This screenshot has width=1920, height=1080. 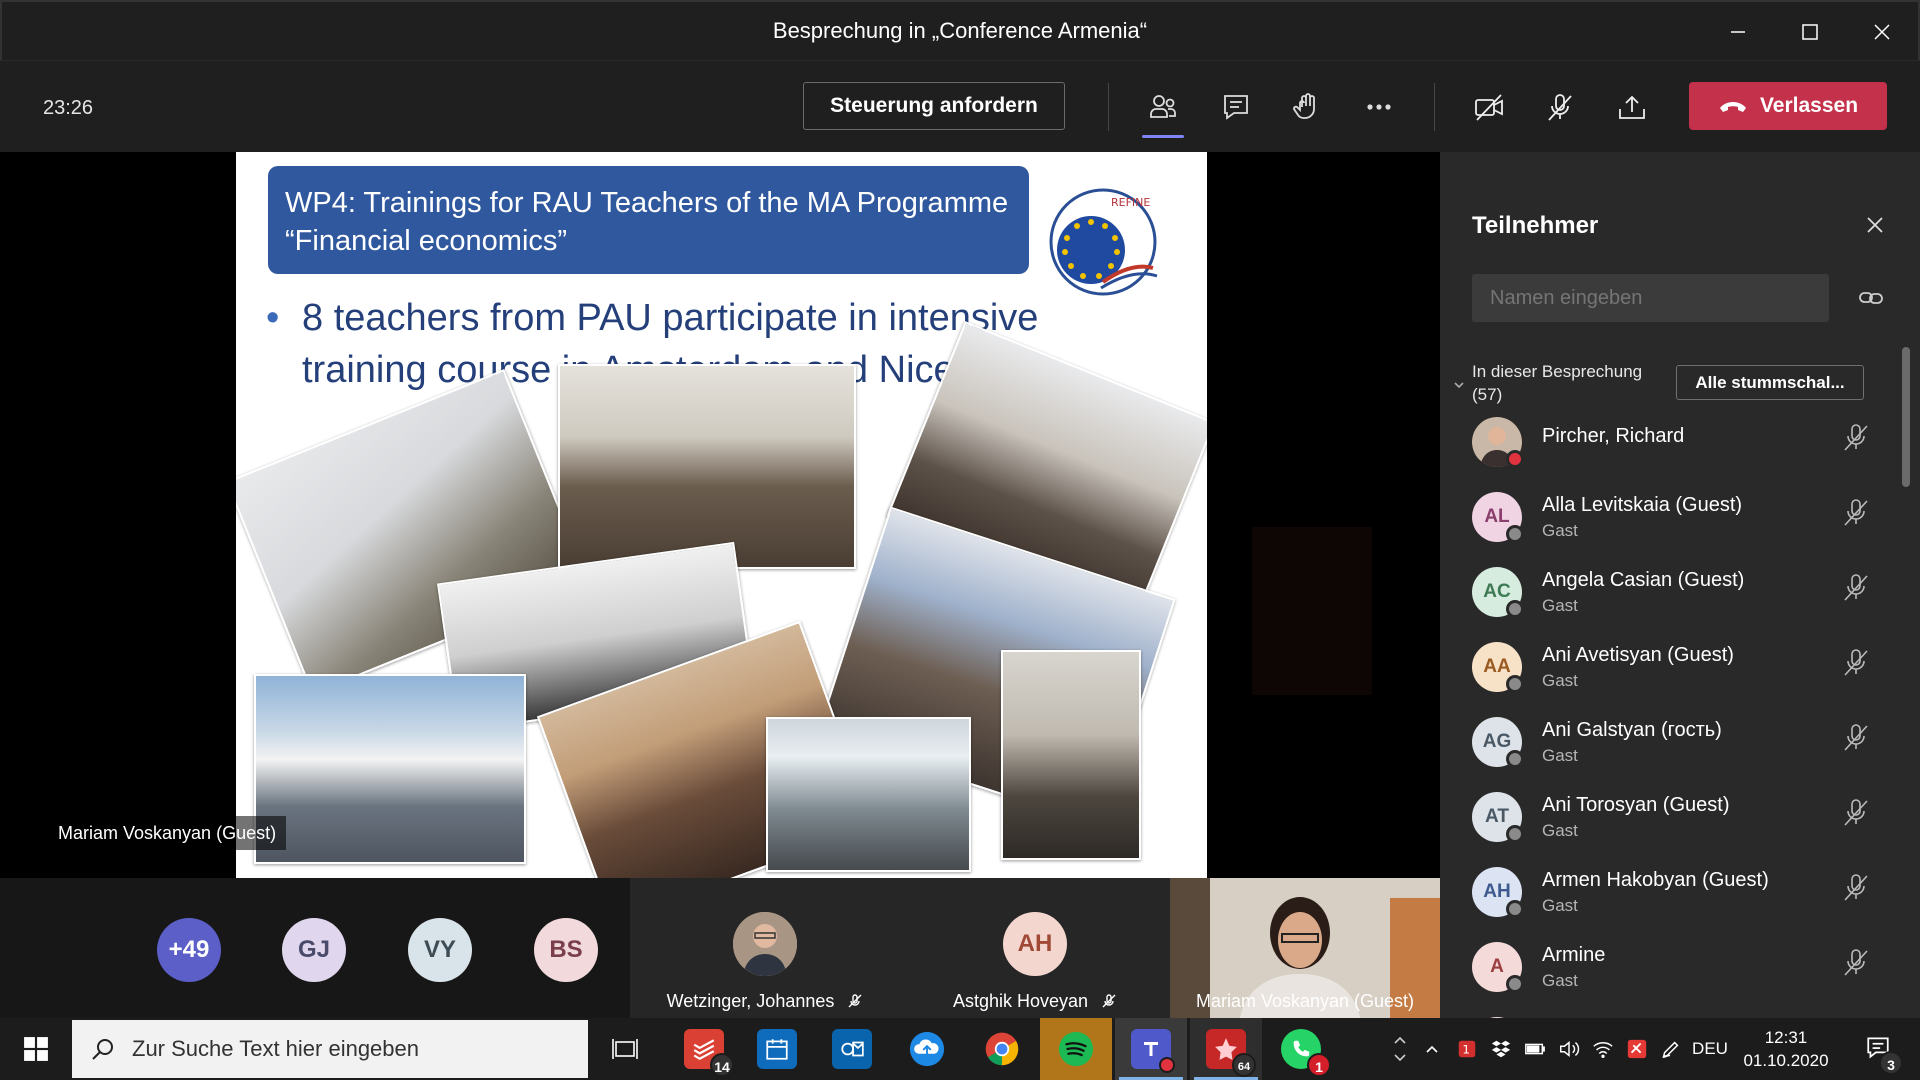 I want to click on list-item: A Armine Gast, so click(x=1670, y=973).